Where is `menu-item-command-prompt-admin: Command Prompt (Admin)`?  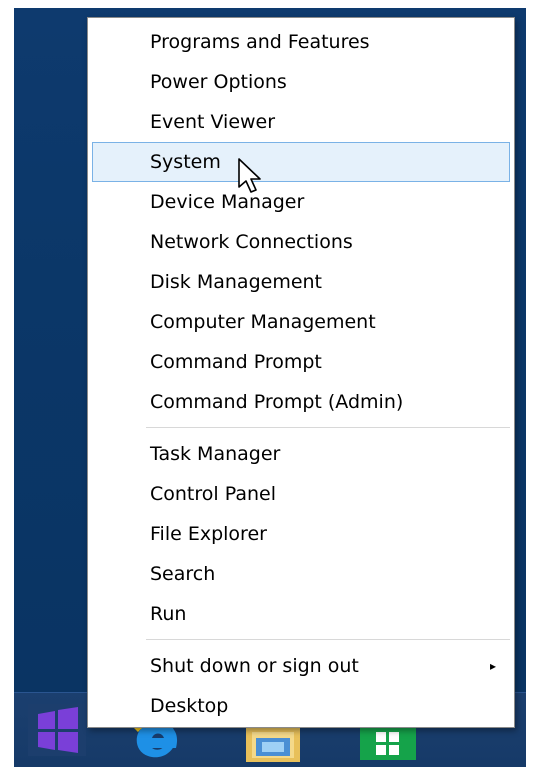
menu-item-command-prompt-admin: Command Prompt (Admin) is located at coordinates (301, 402).